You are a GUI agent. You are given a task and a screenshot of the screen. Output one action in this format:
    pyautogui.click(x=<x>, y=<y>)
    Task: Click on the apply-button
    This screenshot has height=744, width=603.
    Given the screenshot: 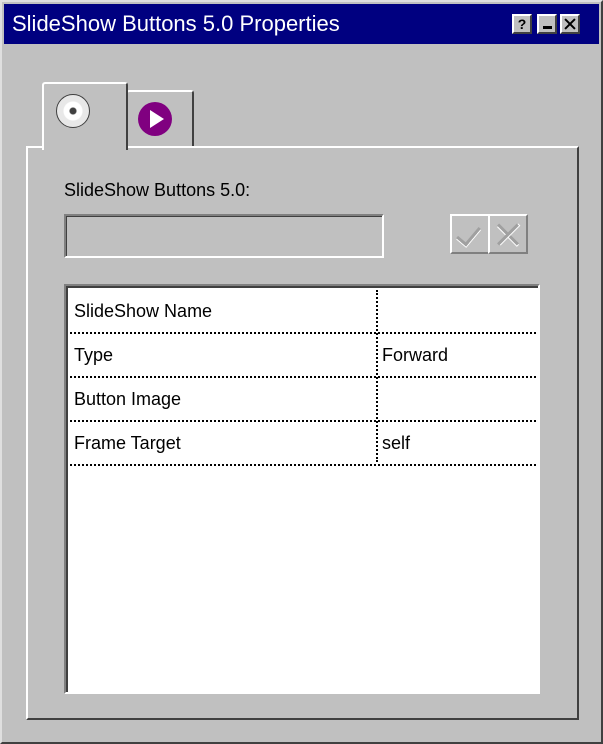 What is the action you would take?
    pyautogui.click(x=470, y=234)
    